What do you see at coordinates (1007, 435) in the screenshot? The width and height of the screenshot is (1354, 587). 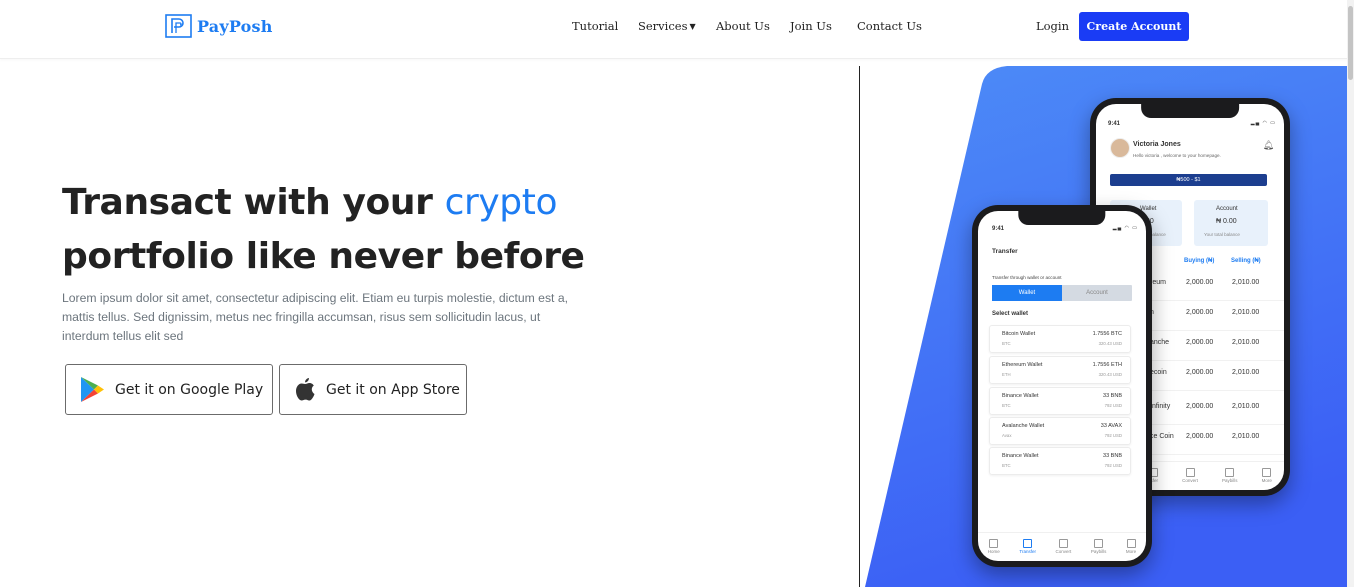 I see `wallet-sym: Avax` at bounding box center [1007, 435].